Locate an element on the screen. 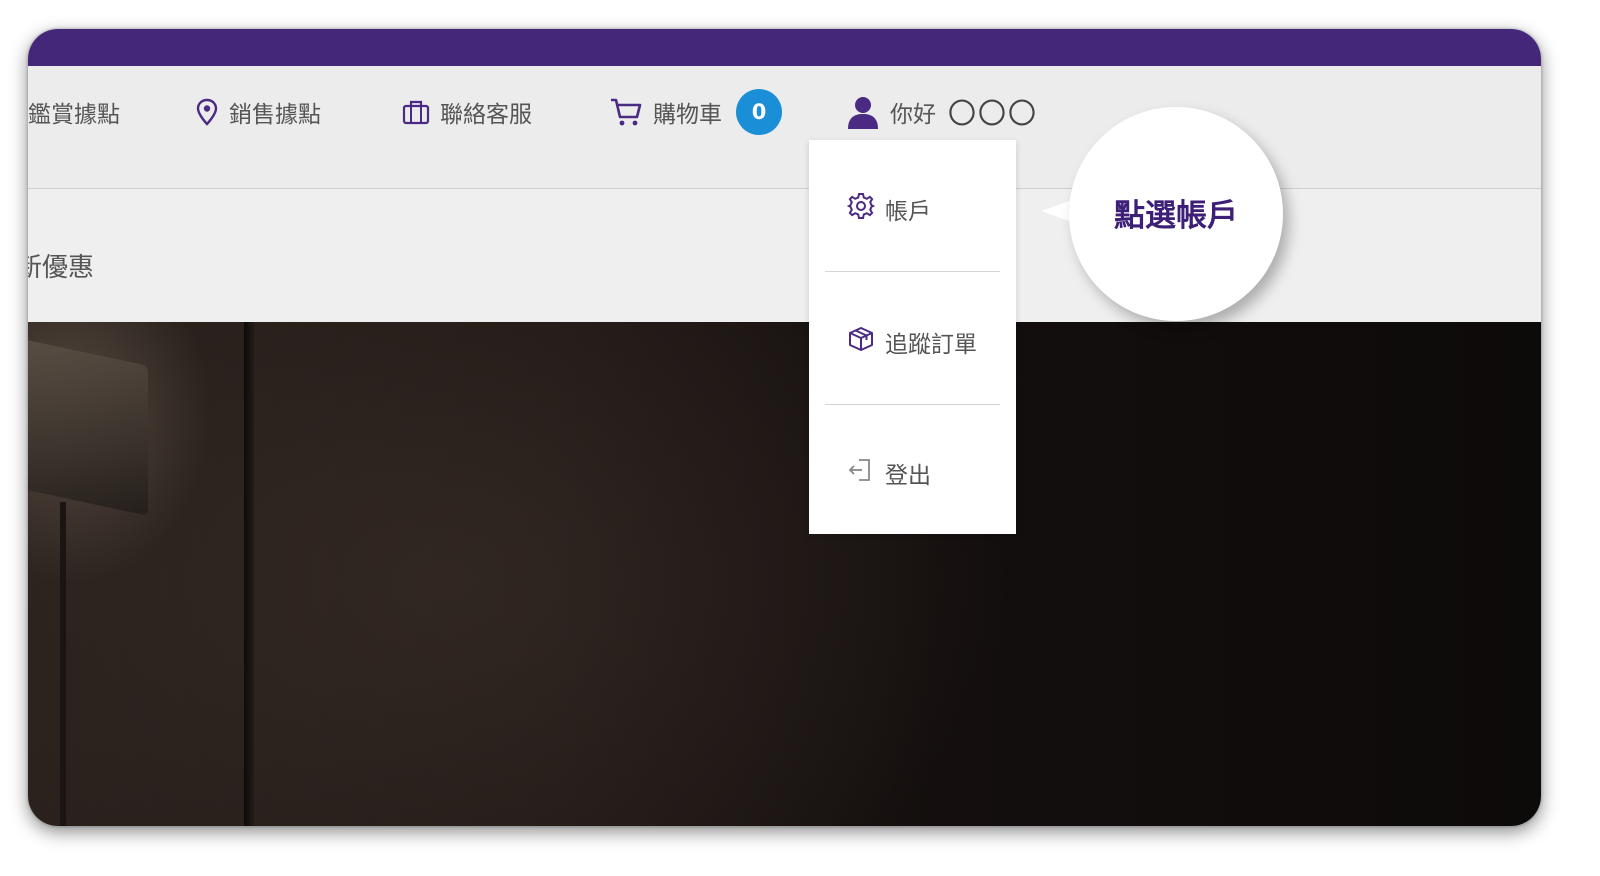 Image resolution: width=1600 pixels, height=876 pixels. account-dropdown-menu: 帳戶 追蹤訂單 登出 is located at coordinates (912, 337).